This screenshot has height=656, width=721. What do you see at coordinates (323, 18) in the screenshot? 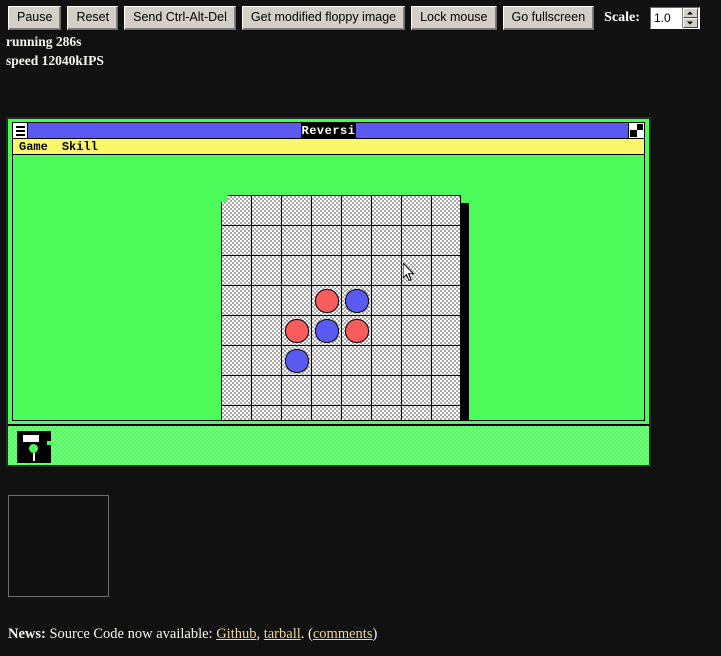
I see `get-floppy-image-button: Get modified floppy image` at bounding box center [323, 18].